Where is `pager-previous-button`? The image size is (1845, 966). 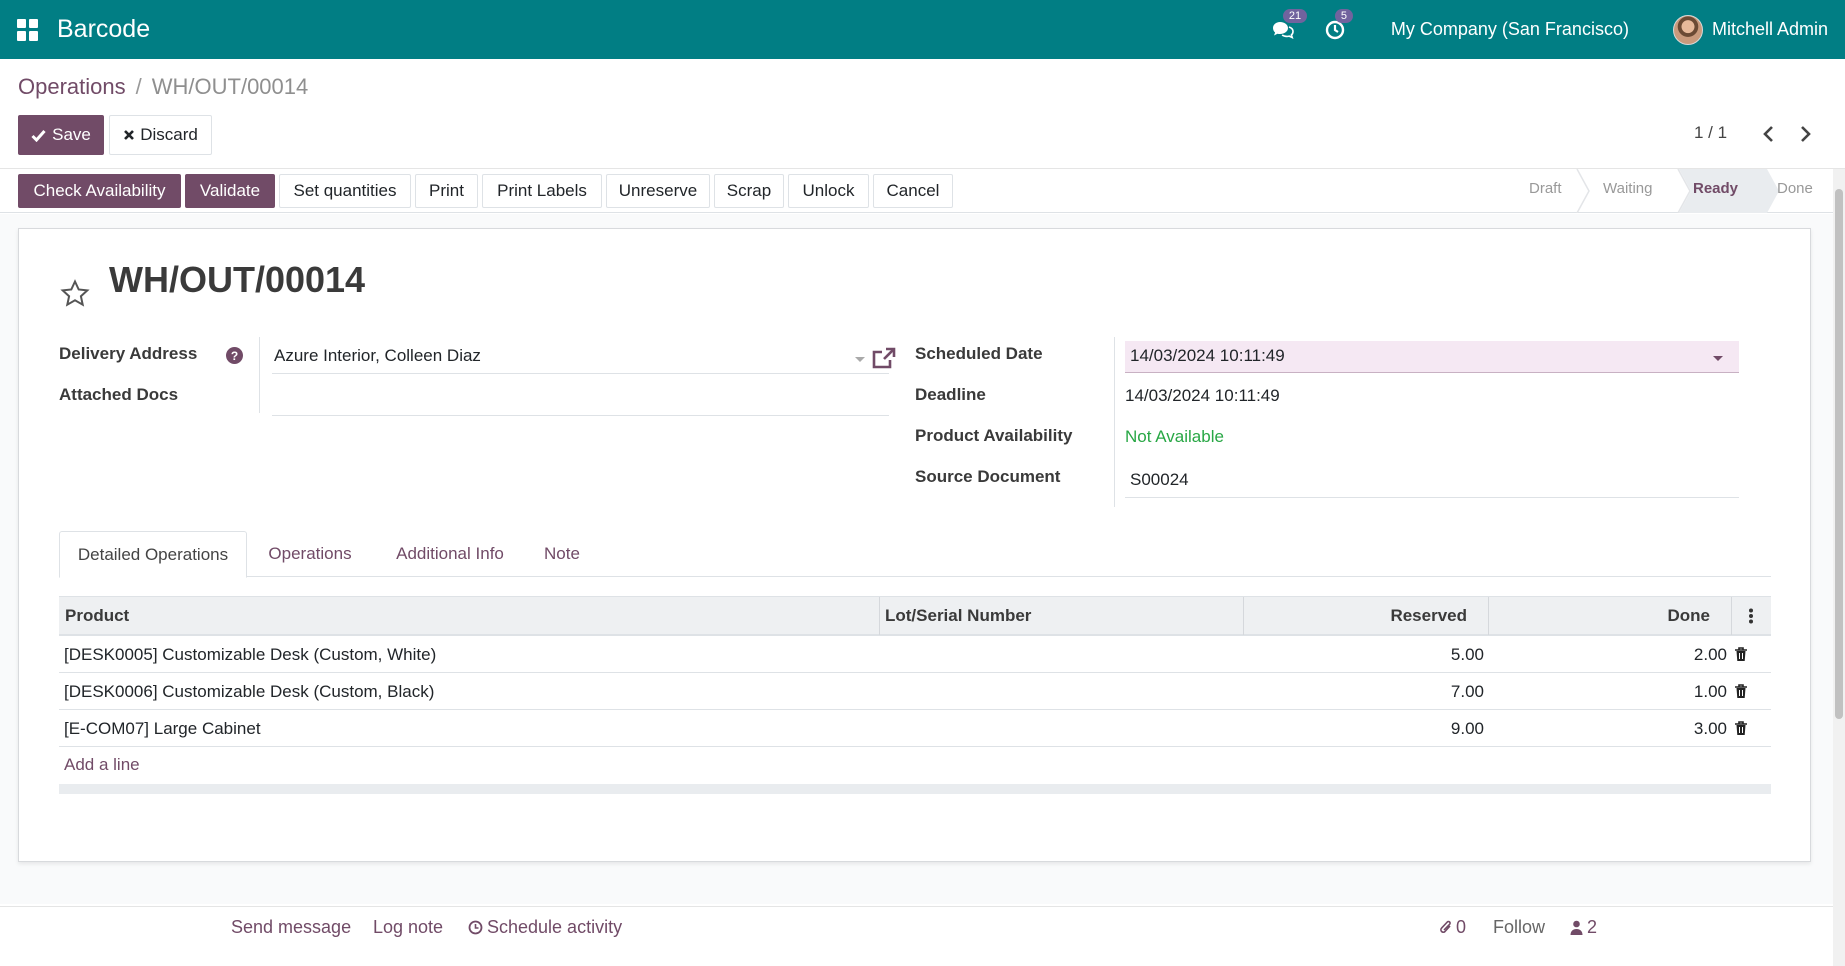 pager-previous-button is located at coordinates (1768, 134).